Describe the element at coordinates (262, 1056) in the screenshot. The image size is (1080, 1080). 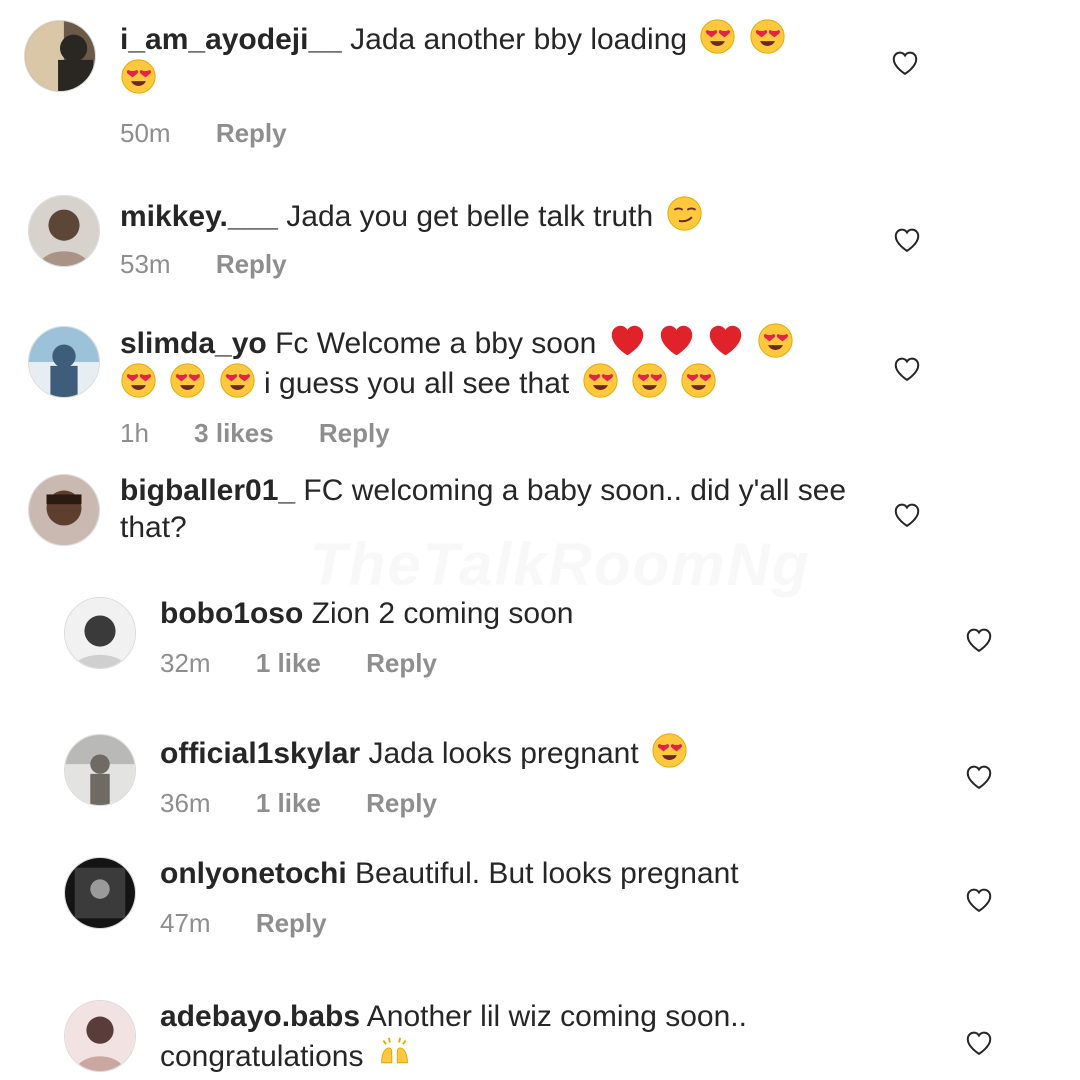
I see `comment-message-line2: congratulations` at that location.